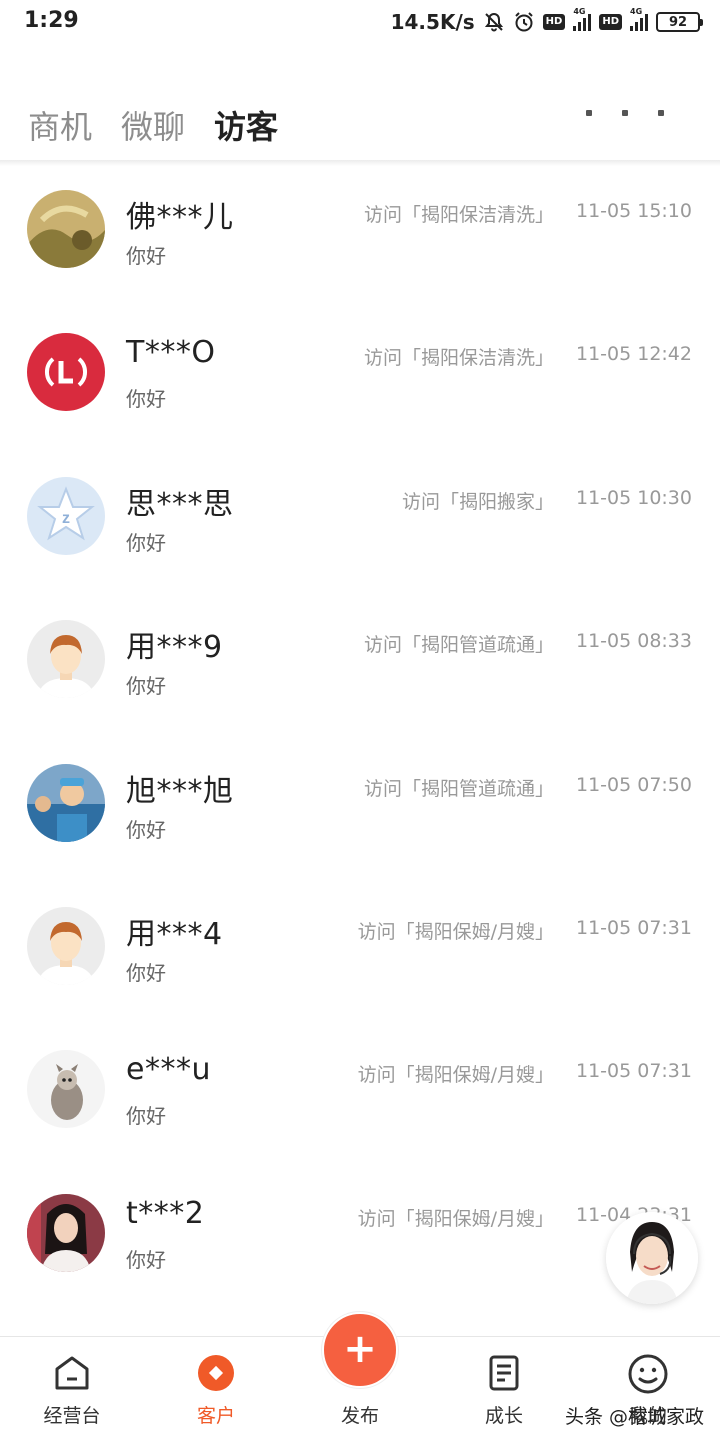  Describe the element at coordinates (633, 354) in the screenshot. I see `visit-time: 11-05 12:42` at that location.